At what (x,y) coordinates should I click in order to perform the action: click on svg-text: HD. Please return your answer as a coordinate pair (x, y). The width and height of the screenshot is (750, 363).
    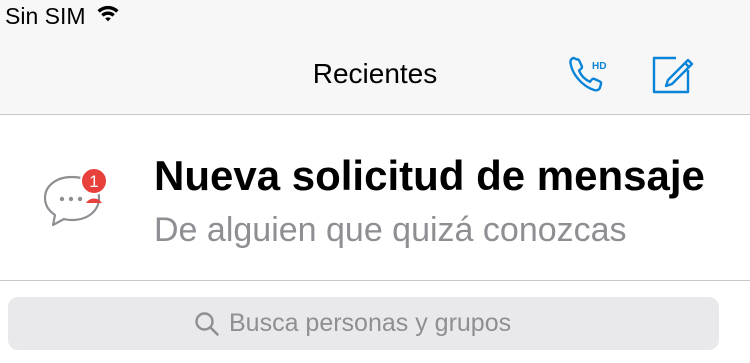
    Looking at the image, I should click on (599, 66).